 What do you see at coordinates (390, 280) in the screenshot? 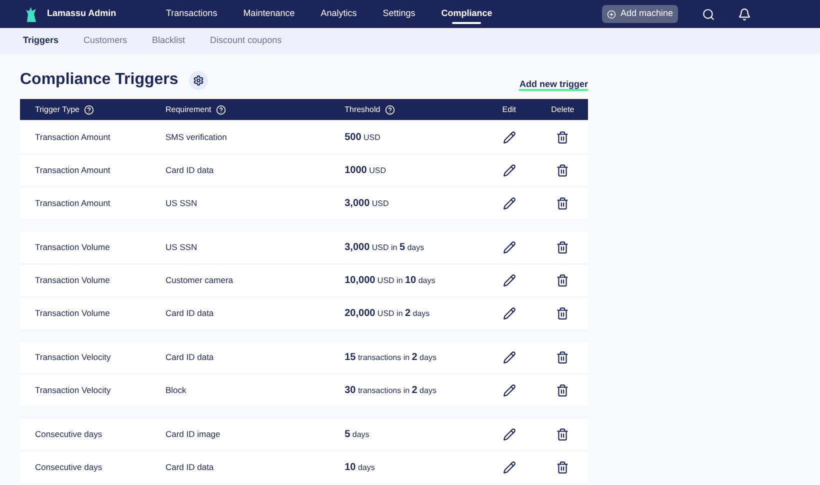
I see `threshold-cell: 10,000 USD in 10 days` at bounding box center [390, 280].